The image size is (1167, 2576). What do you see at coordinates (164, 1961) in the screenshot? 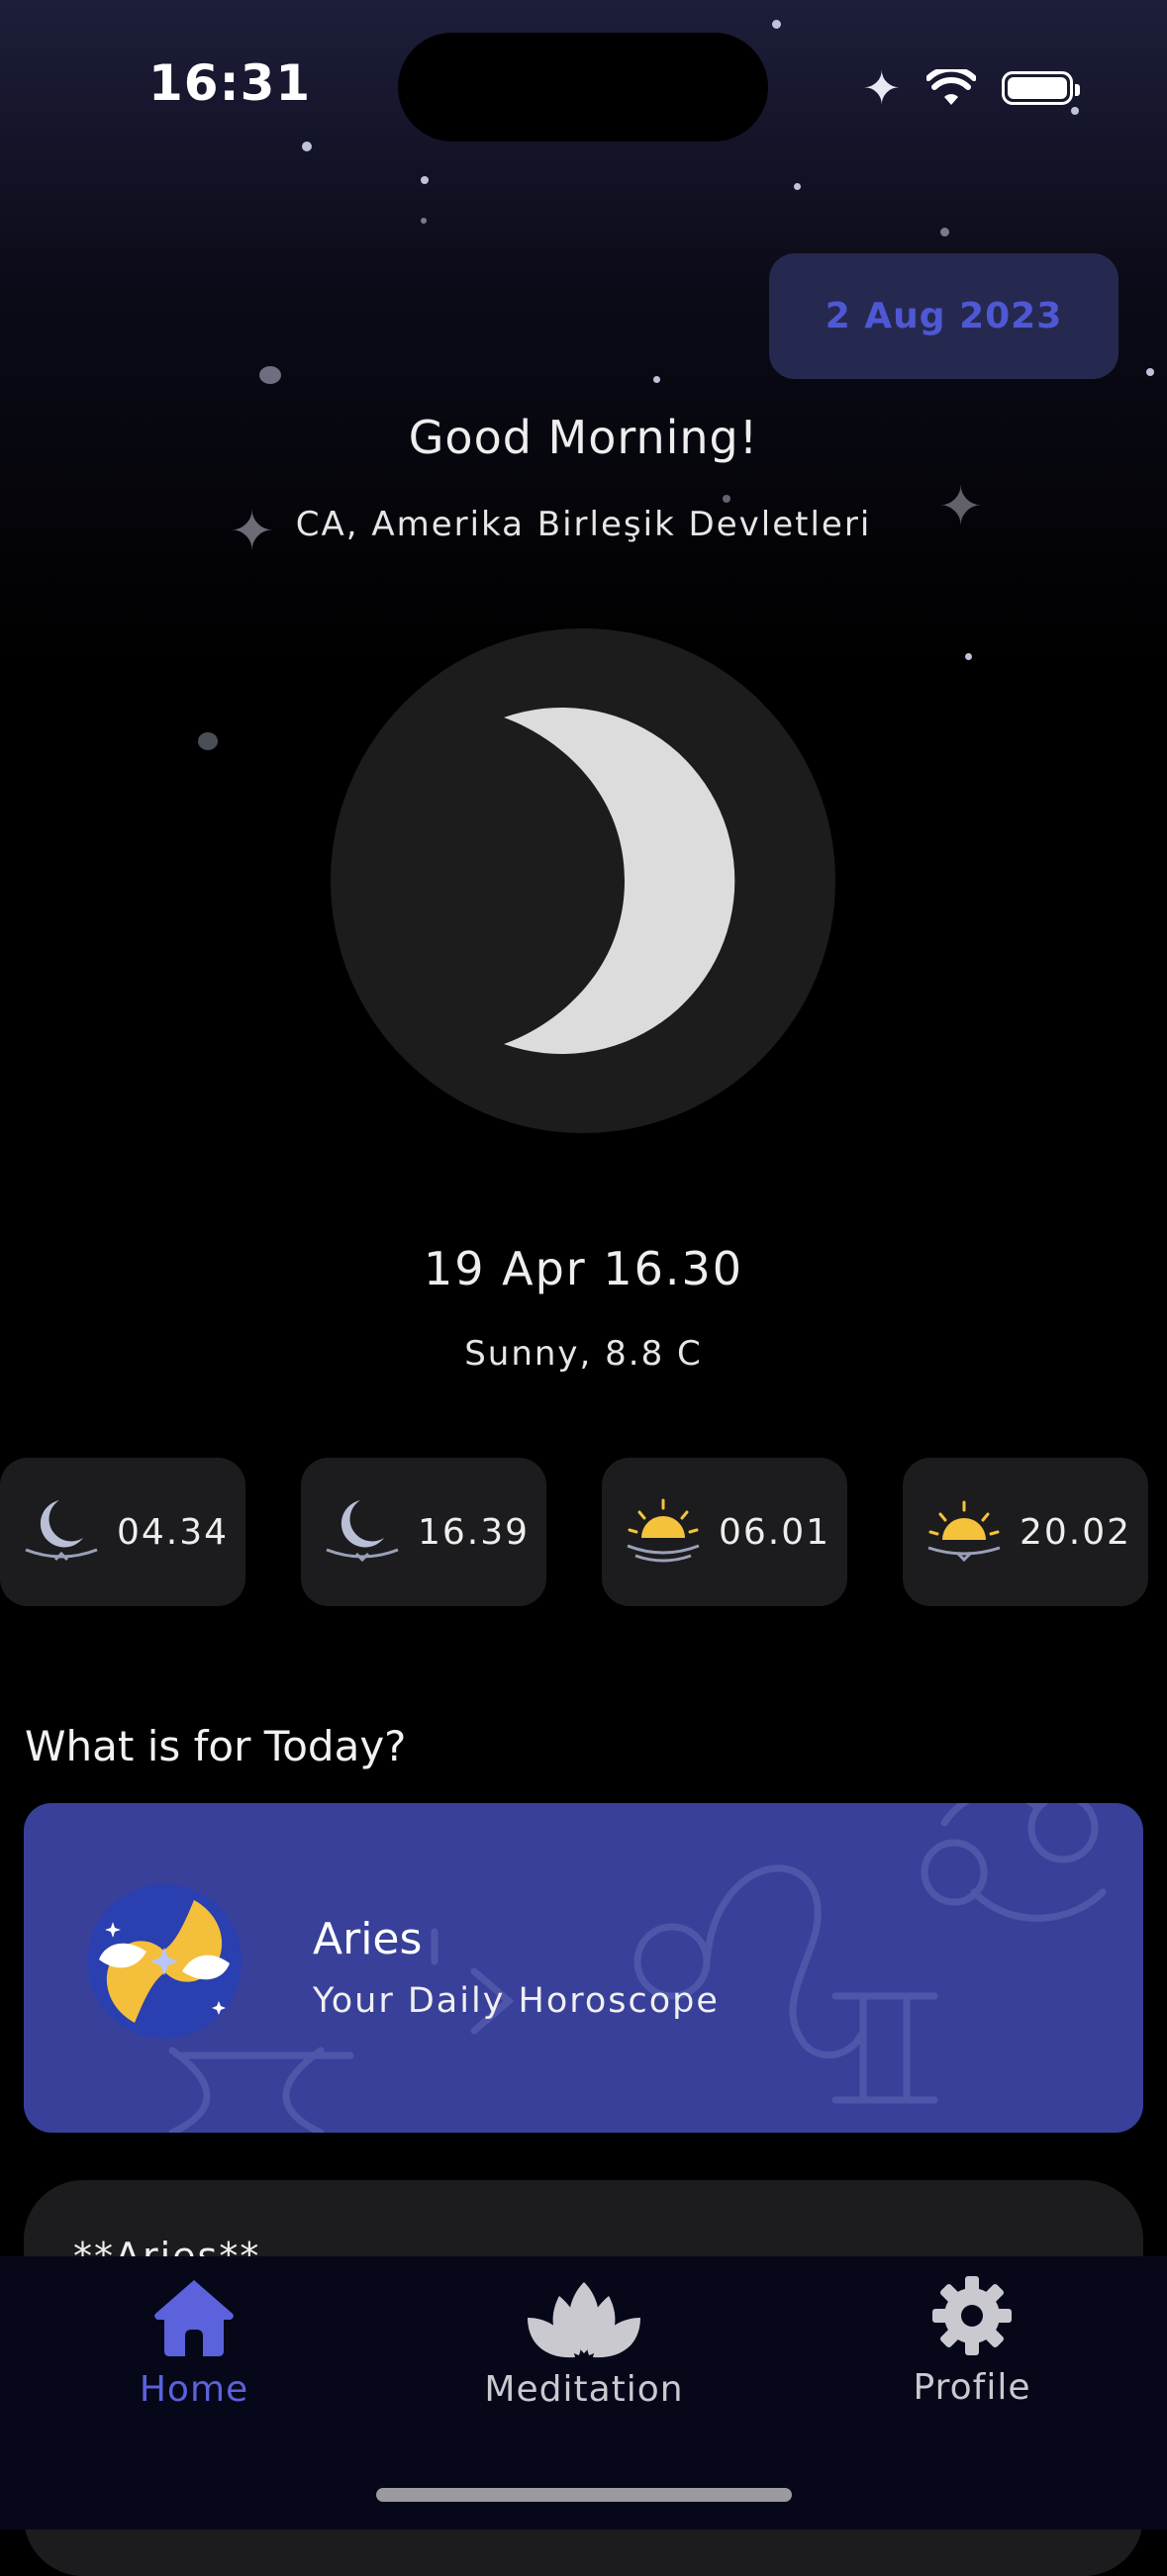
I see `pisces-sign-icon` at bounding box center [164, 1961].